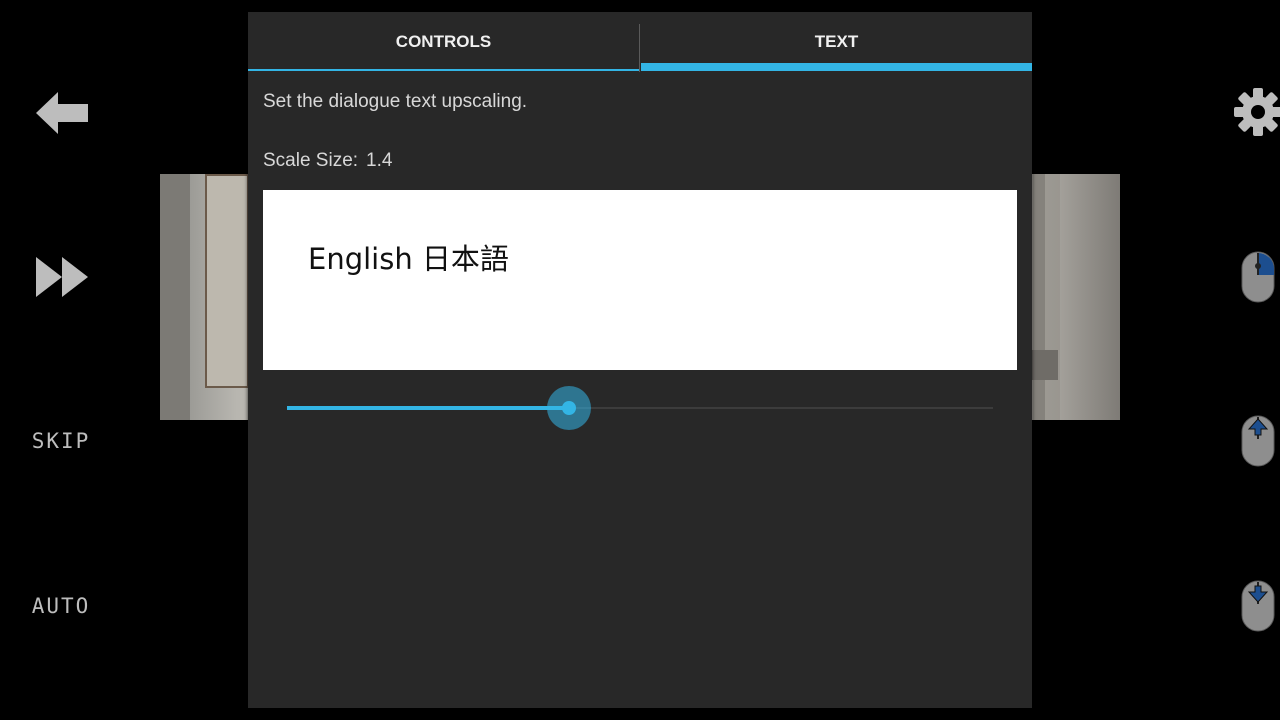 The height and width of the screenshot is (720, 1280). I want to click on back-arrow-icon, so click(62, 113).